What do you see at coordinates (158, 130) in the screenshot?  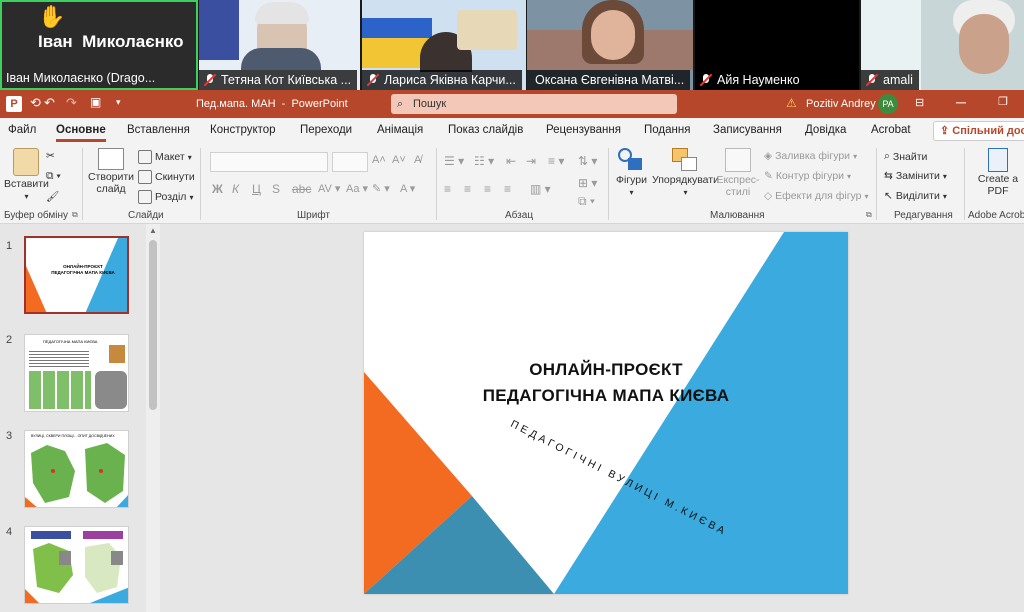 I see `tab-insert: Вставлення` at bounding box center [158, 130].